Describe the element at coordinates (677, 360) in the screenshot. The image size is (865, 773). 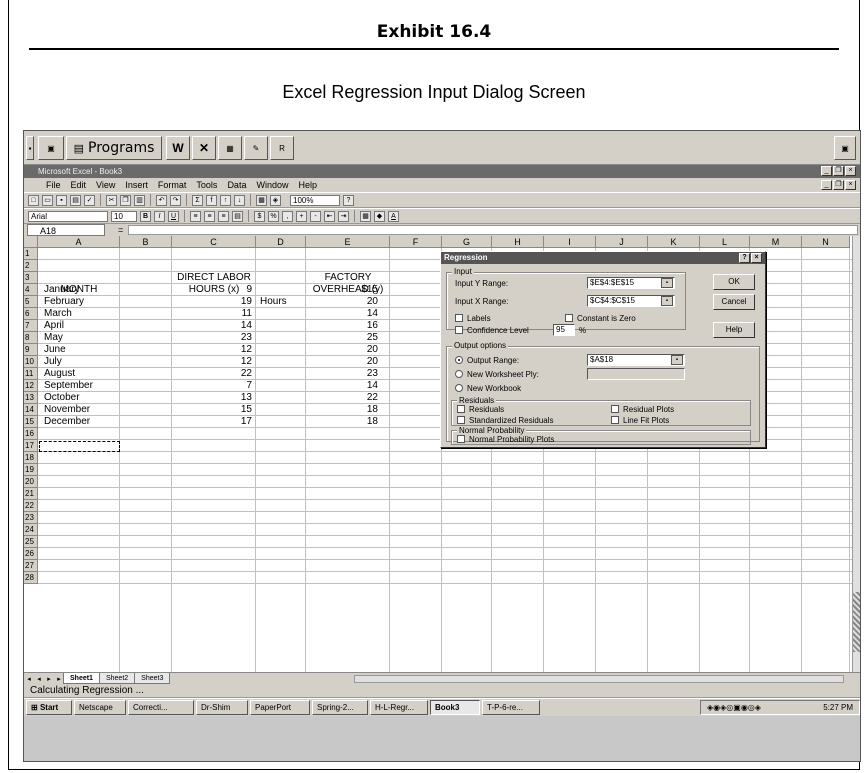
I see `collapse-output-icon: ▪` at that location.